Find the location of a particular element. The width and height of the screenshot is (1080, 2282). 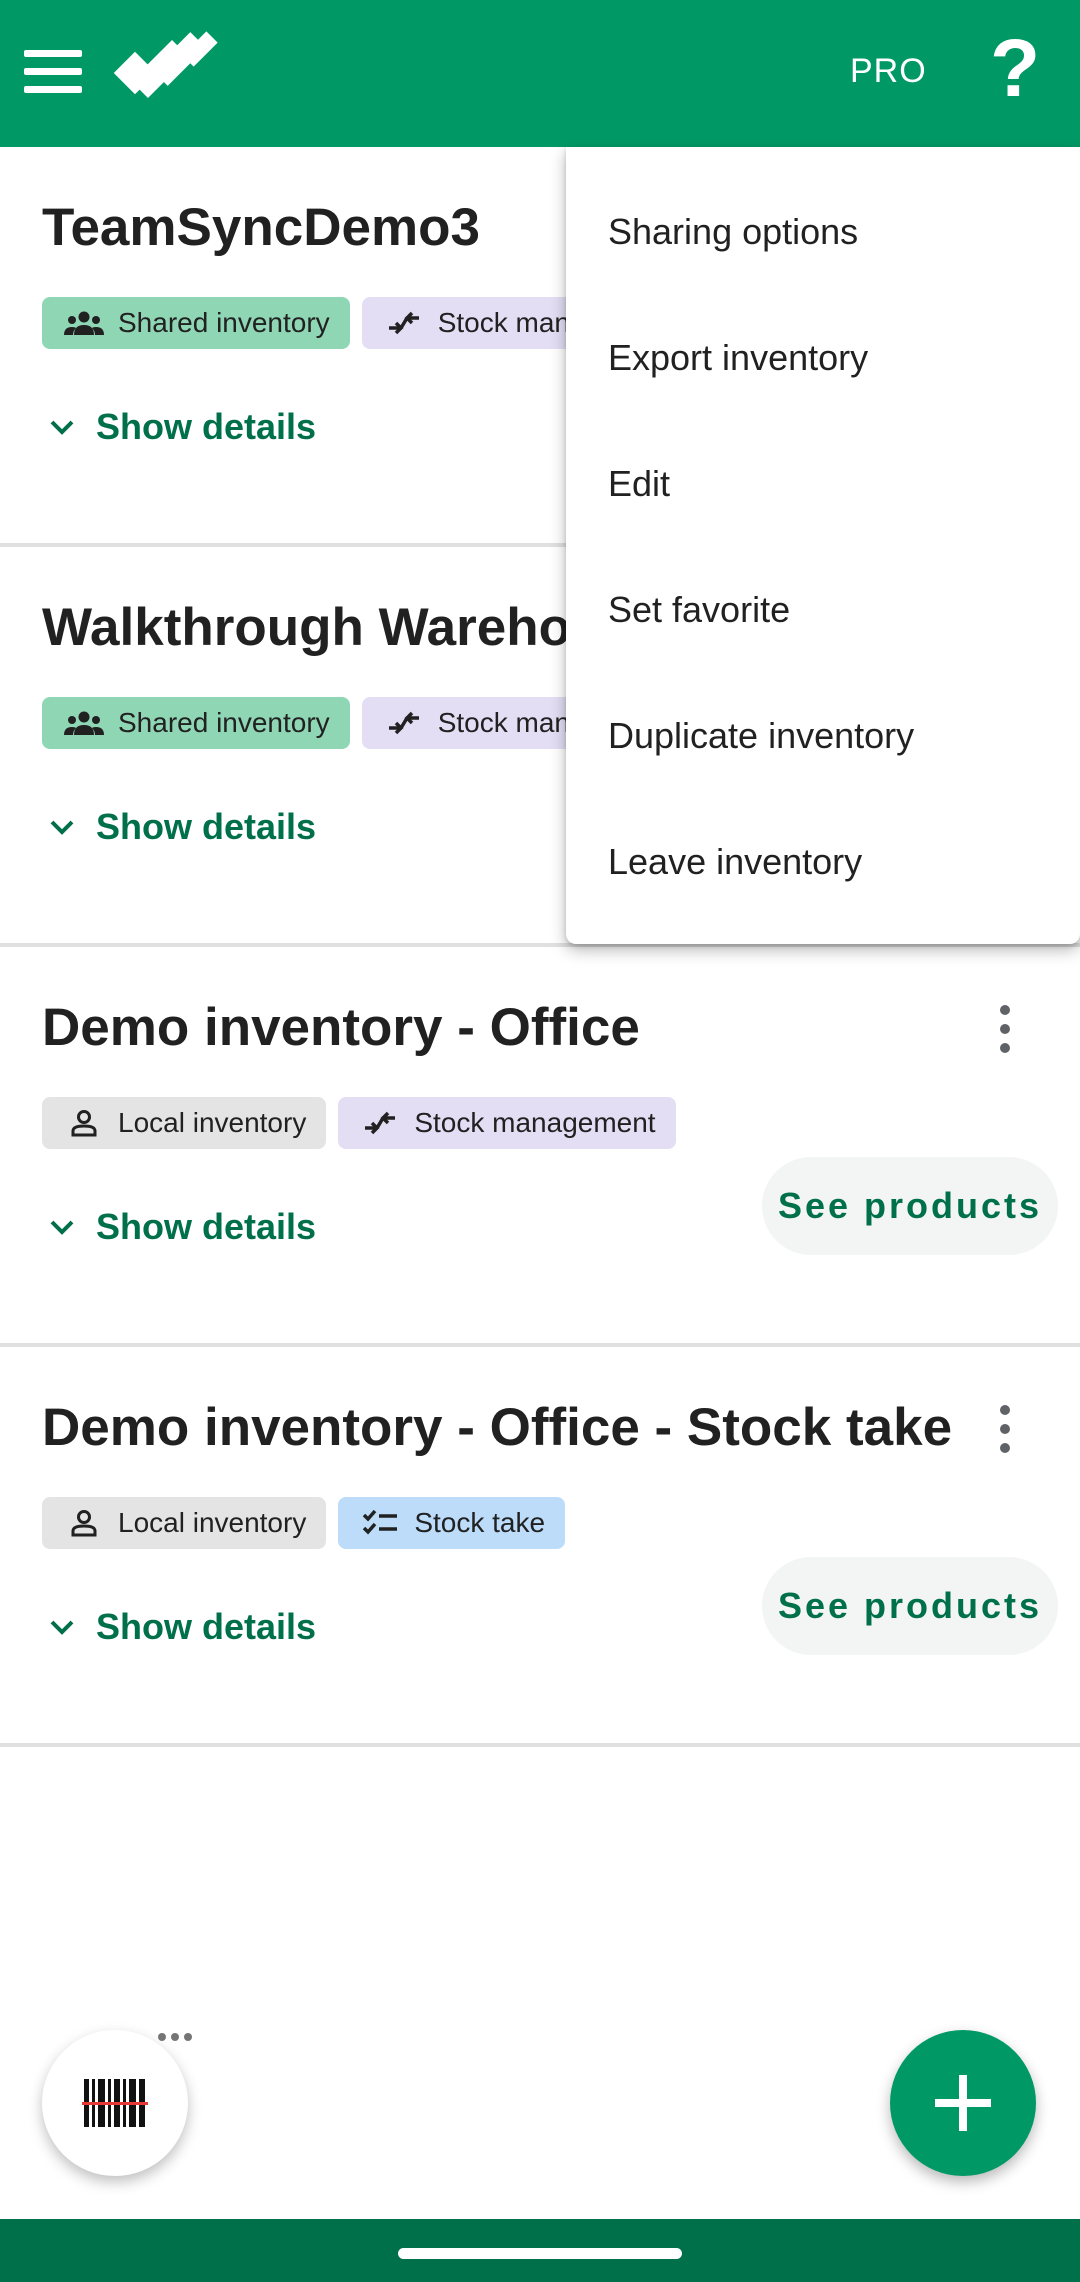

inventory-tags: Local inventory Stock take is located at coordinates (304, 1523).